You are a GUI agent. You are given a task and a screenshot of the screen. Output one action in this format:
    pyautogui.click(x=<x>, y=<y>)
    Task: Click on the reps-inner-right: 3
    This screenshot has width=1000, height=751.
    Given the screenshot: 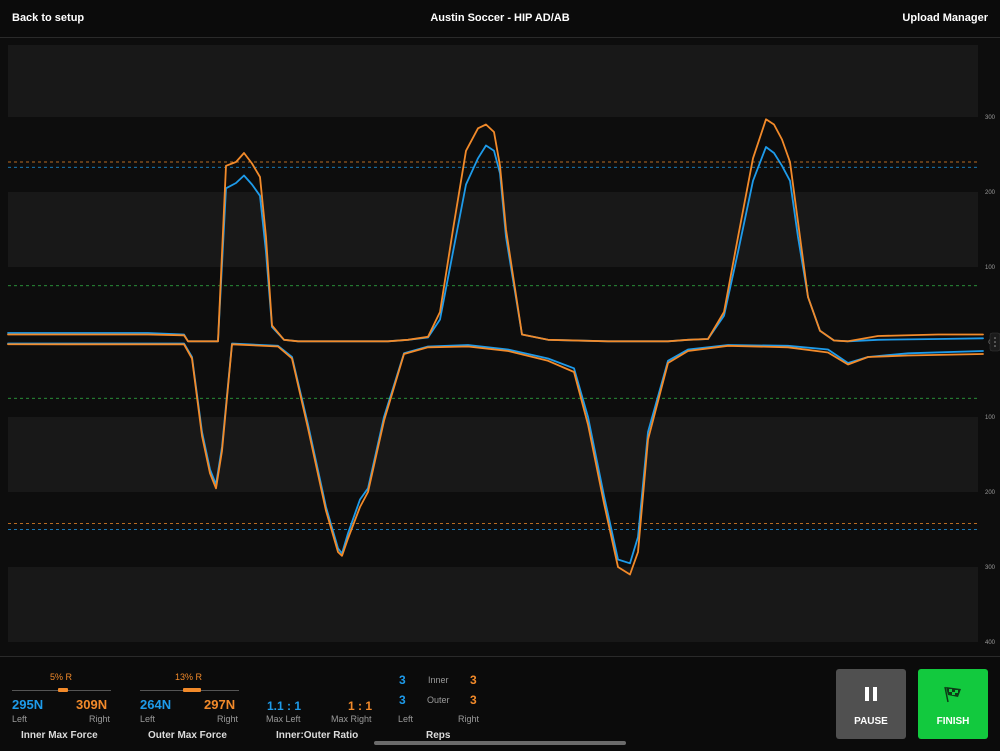 What is the action you would take?
    pyautogui.click(x=473, y=680)
    